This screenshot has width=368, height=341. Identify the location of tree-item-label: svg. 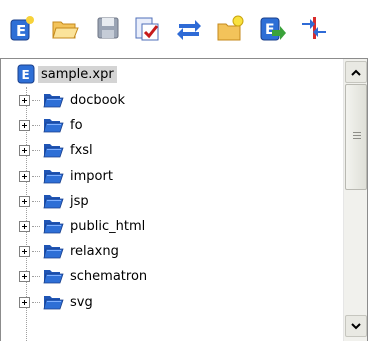
(81, 302).